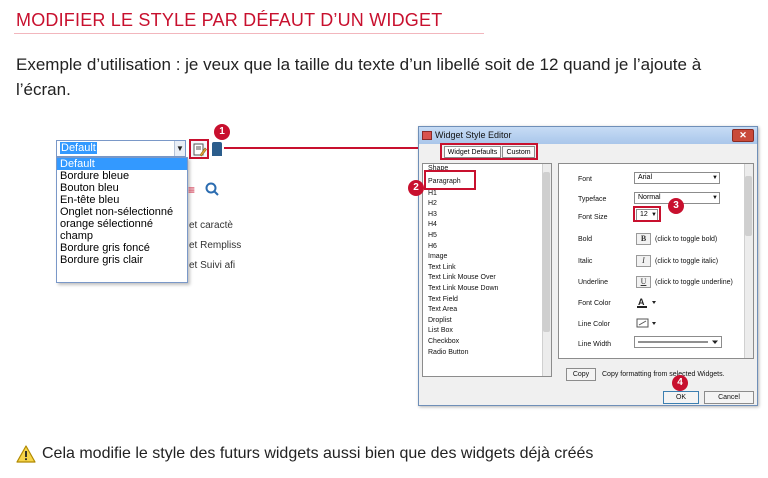 This screenshot has height=478, width=768. I want to click on list-item: Text Link, so click(487, 268).